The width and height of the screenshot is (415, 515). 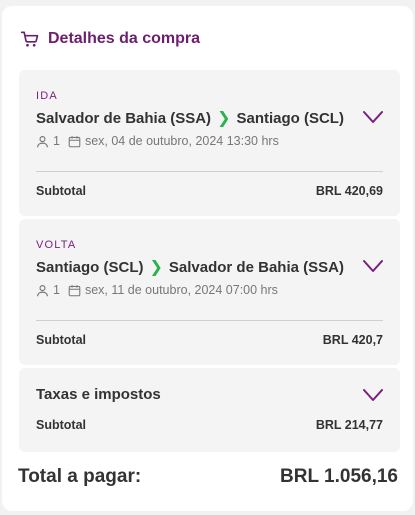 What do you see at coordinates (90, 267) in the screenshot?
I see `origin: Santiago (SCL)` at bounding box center [90, 267].